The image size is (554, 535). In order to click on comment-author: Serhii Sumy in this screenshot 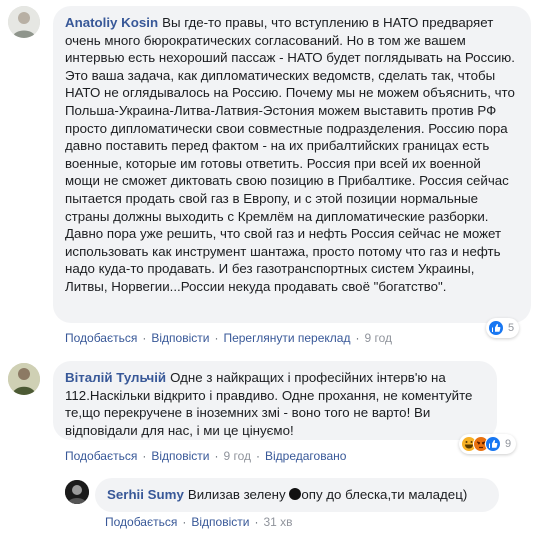, I will do `click(145, 494)`.